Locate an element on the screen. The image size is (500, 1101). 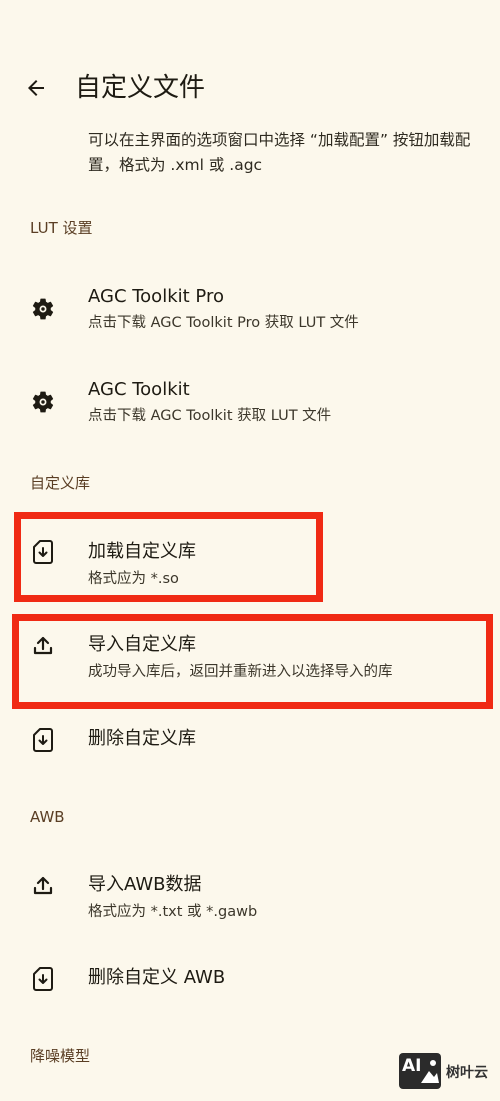
section-header-lut: LUT 设置 is located at coordinates (61, 228).